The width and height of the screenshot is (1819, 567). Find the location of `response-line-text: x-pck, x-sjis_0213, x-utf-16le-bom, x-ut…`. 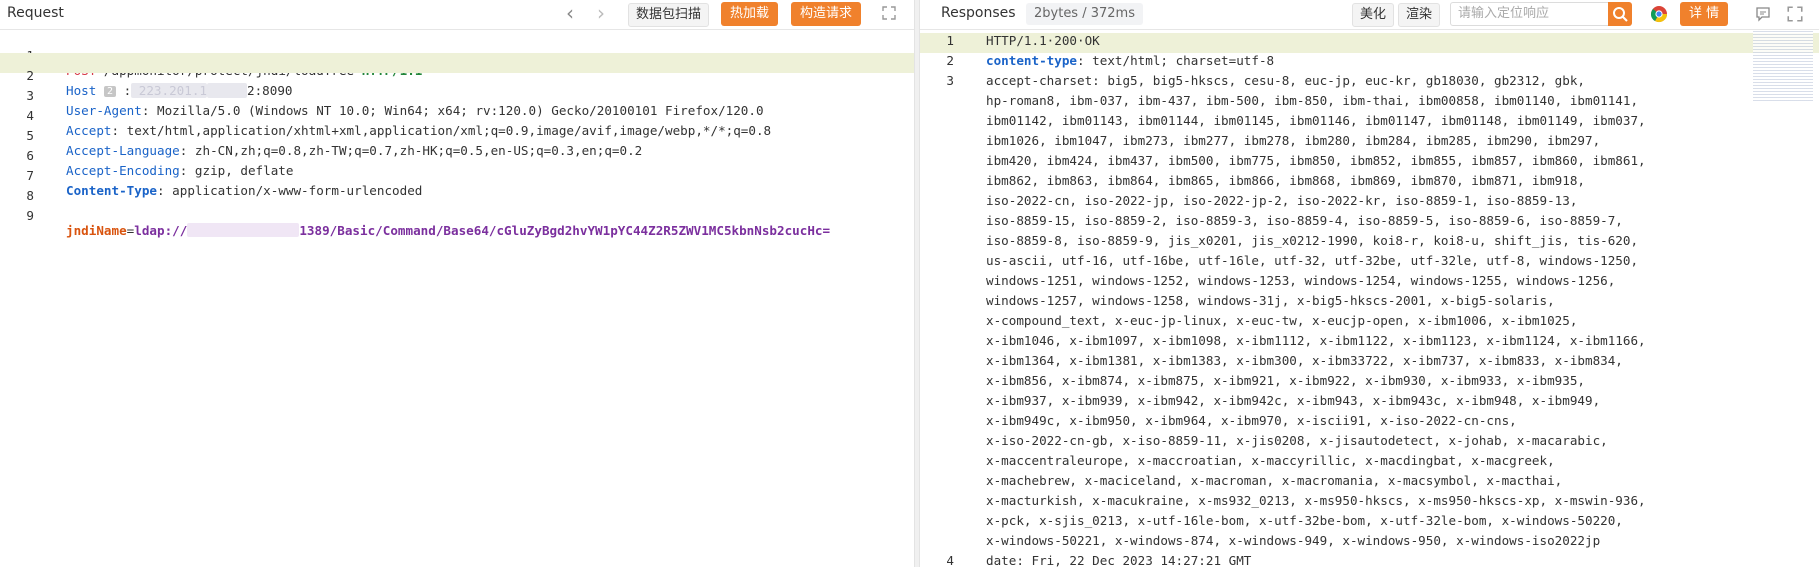

response-line-text: x-pck, x-sjis_0213, x-utf-16le-bom, x-ut… is located at coordinates (1304, 520).